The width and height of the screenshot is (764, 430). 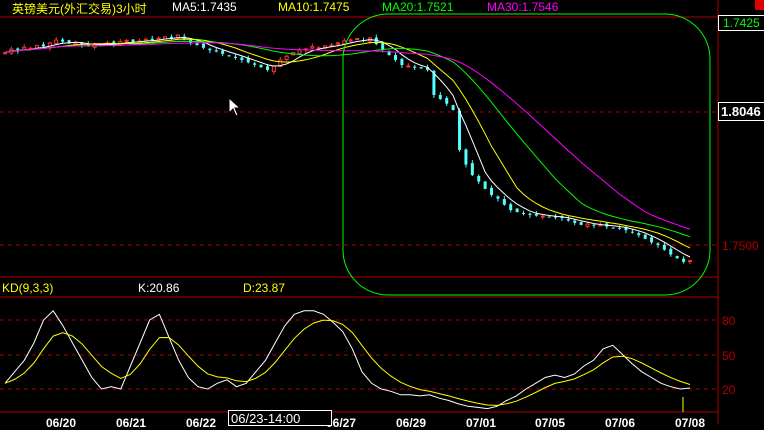 I want to click on date-label: 06/22, so click(x=201, y=423).